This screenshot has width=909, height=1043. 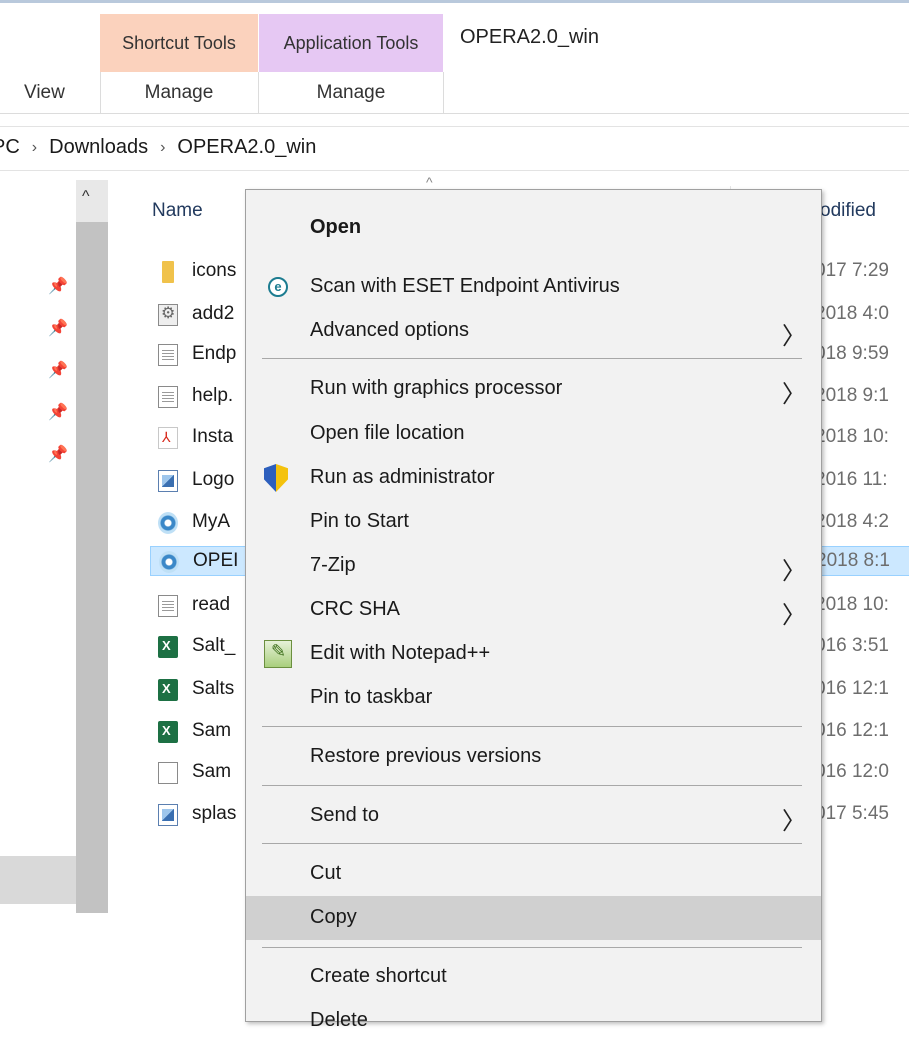 I want to click on menu-item-label: Cut, so click(x=326, y=873).